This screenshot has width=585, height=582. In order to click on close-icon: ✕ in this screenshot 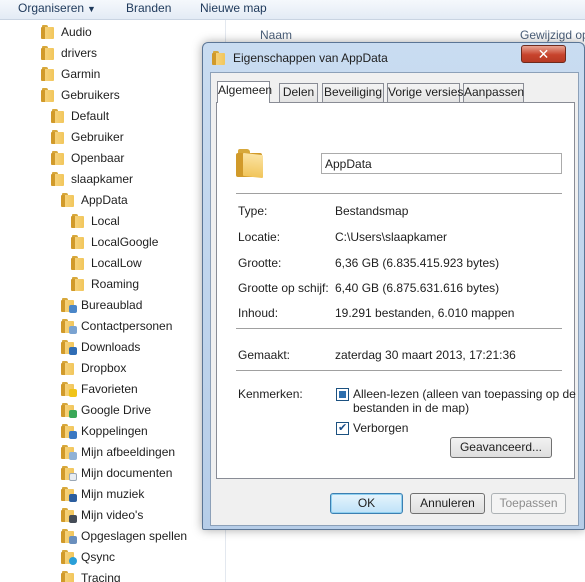, I will do `click(543, 54)`.